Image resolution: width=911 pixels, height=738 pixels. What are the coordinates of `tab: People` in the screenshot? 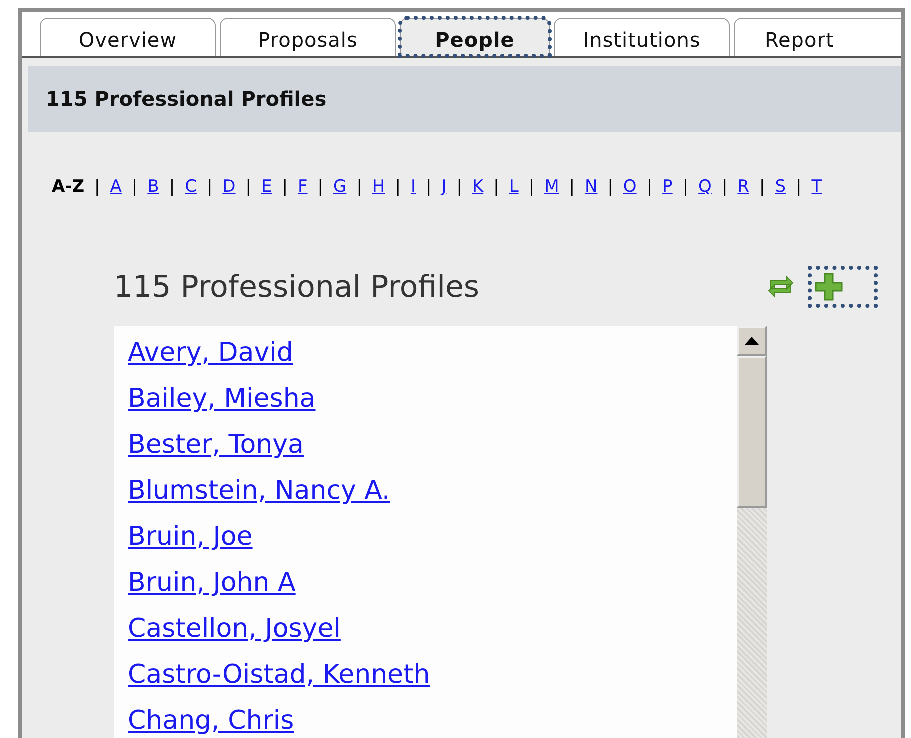 It's located at (475, 37).